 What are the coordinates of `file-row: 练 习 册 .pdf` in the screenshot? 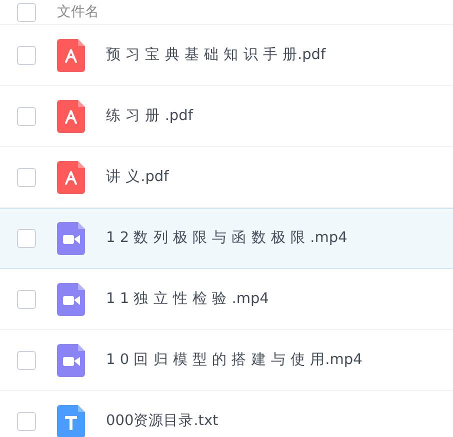 It's located at (226, 116).